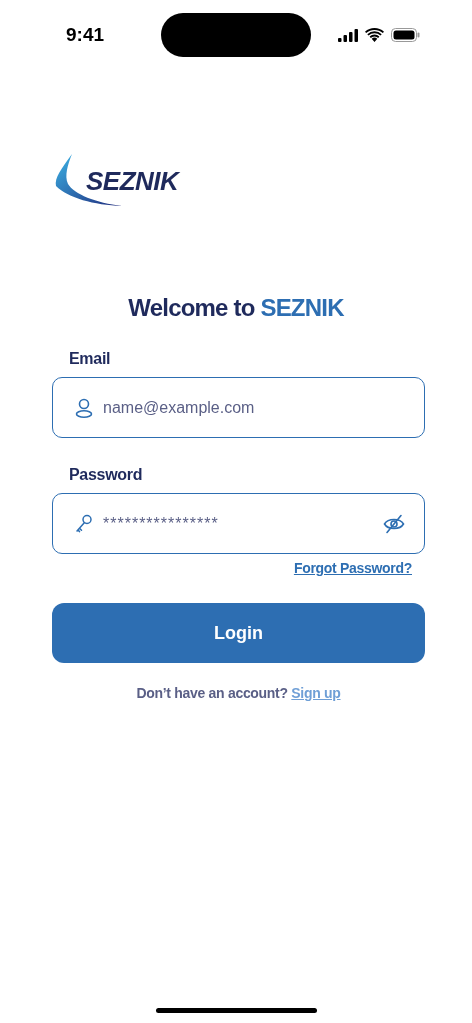  Describe the element at coordinates (352, 568) in the screenshot. I see `forgot-password-link: Forgot Password?` at that location.